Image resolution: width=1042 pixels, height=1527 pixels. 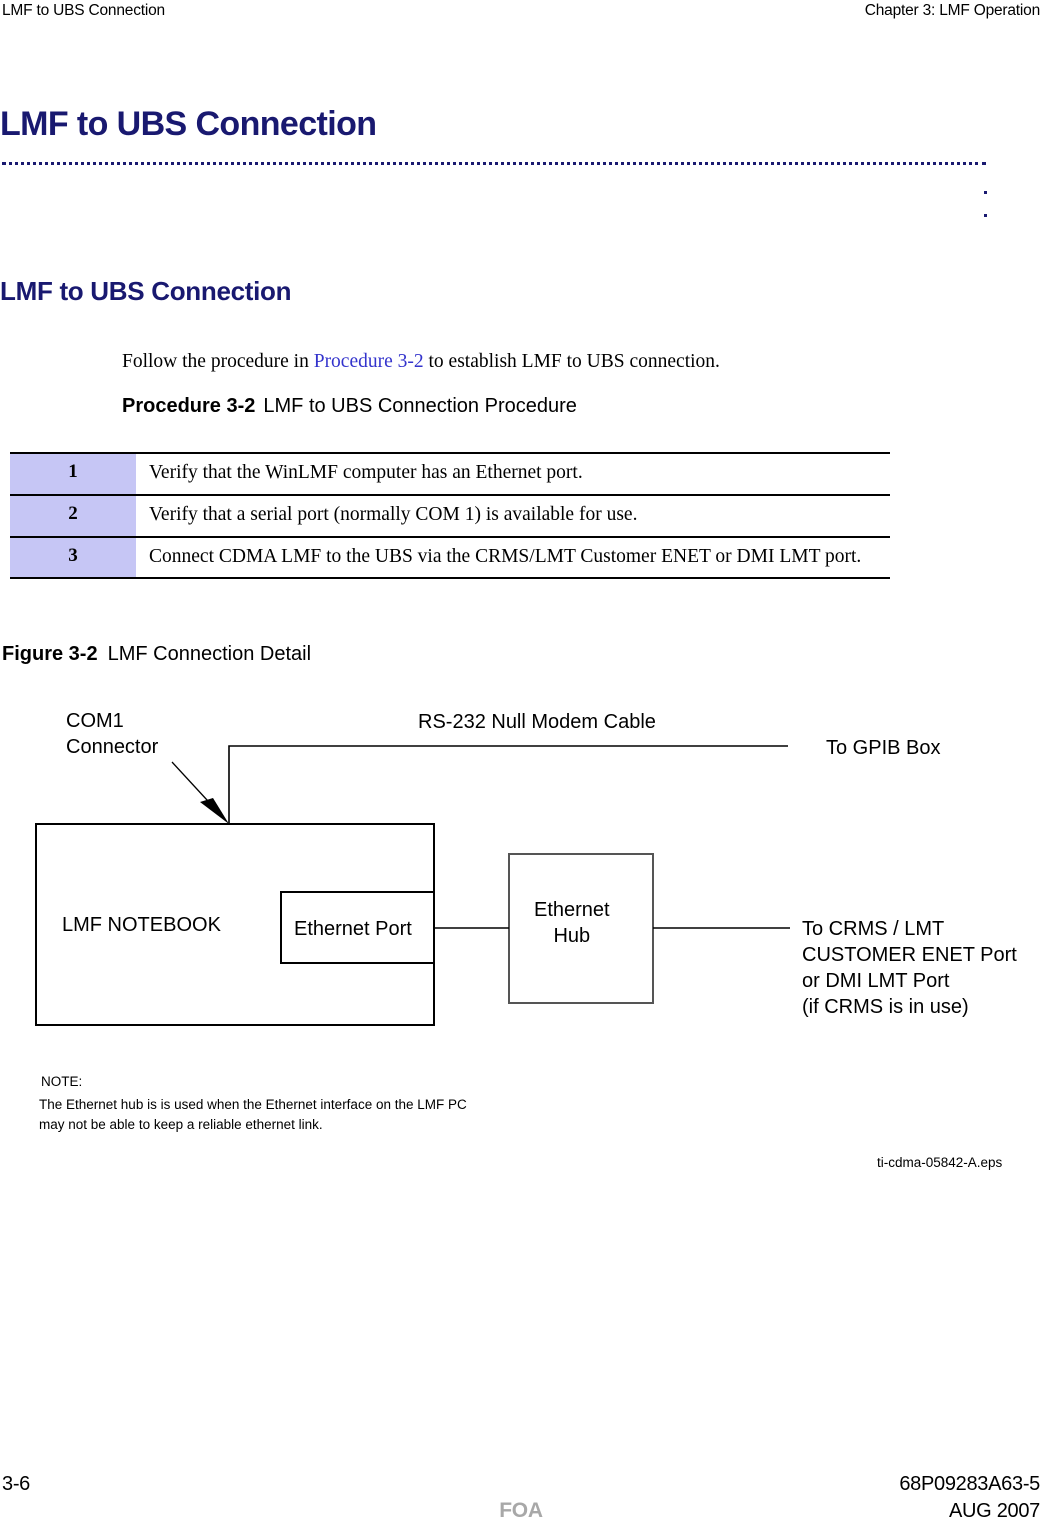 What do you see at coordinates (73, 557) in the screenshot?
I see `step-number: 3` at bounding box center [73, 557].